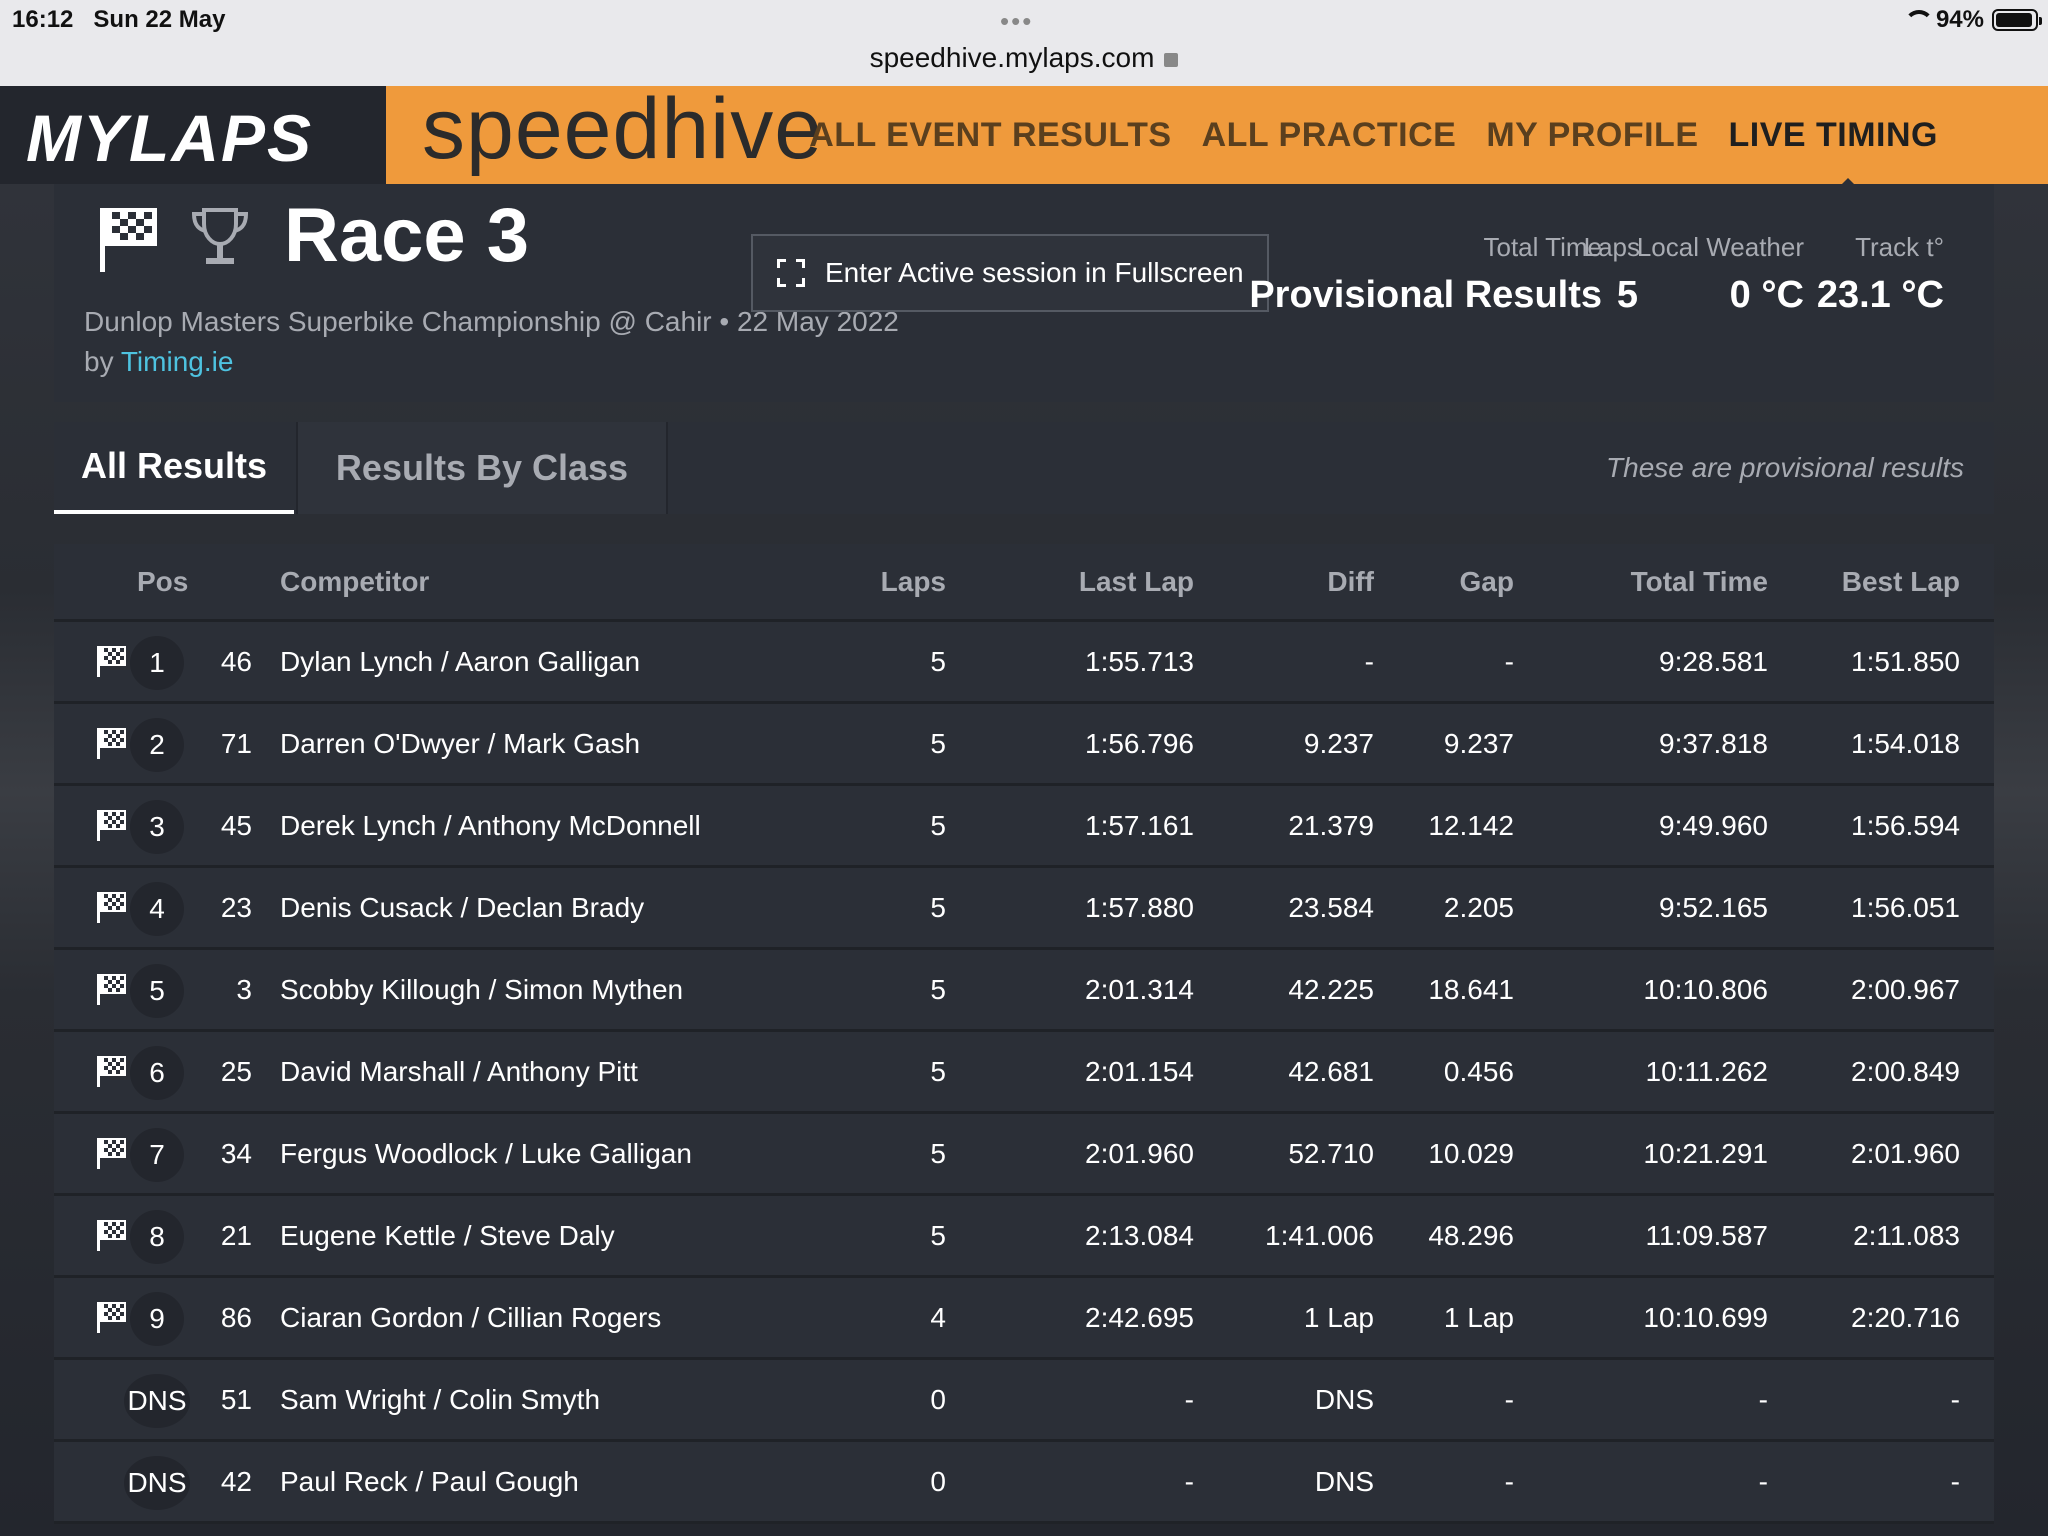  Describe the element at coordinates (1139, 1317) in the screenshot. I see `last-lap-cell: 2:42.695` at that location.